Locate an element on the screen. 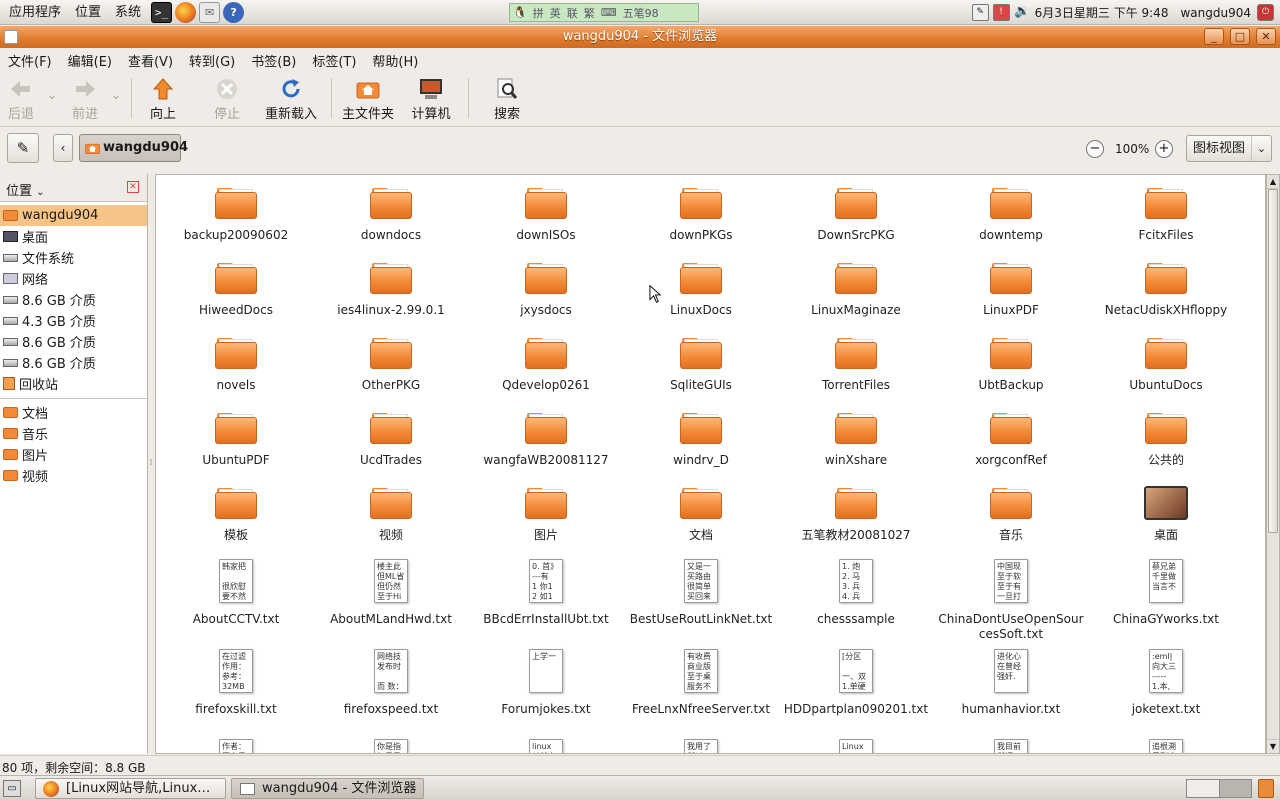 The height and width of the screenshot is (800, 1280). file-item: 有收费 商业版 至于桌 服务不 FreeLnxNfreeServer.txt is located at coordinates (701, 683).